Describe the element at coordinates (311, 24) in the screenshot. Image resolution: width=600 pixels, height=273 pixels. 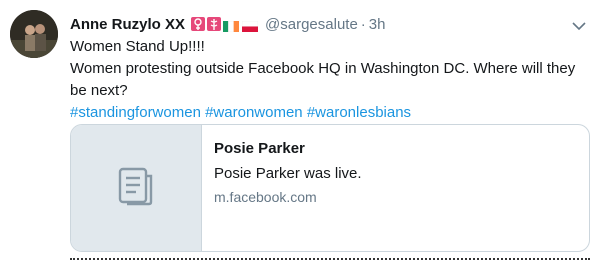
I see `author-handle: @sargesalute` at that location.